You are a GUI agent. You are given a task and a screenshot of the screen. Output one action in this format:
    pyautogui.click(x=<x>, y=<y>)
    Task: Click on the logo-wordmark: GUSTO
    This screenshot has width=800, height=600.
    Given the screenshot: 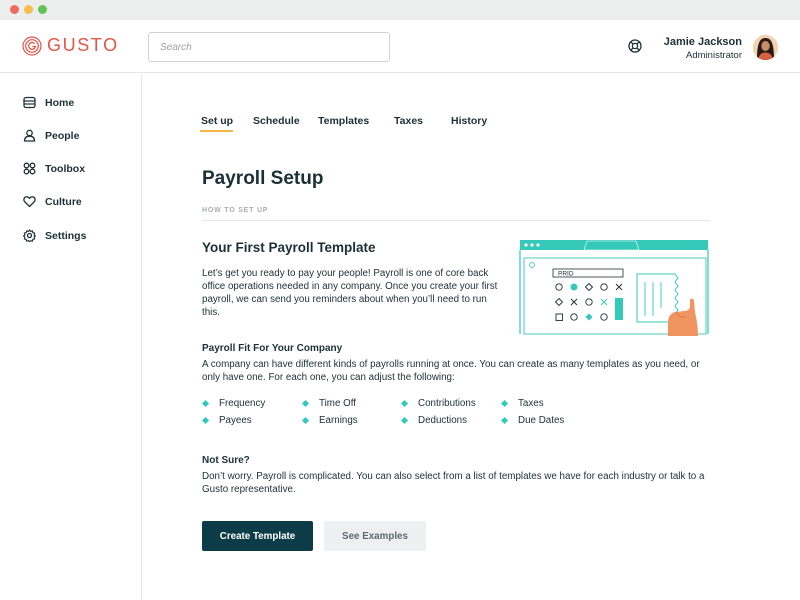 What is the action you would take?
    pyautogui.click(x=83, y=45)
    